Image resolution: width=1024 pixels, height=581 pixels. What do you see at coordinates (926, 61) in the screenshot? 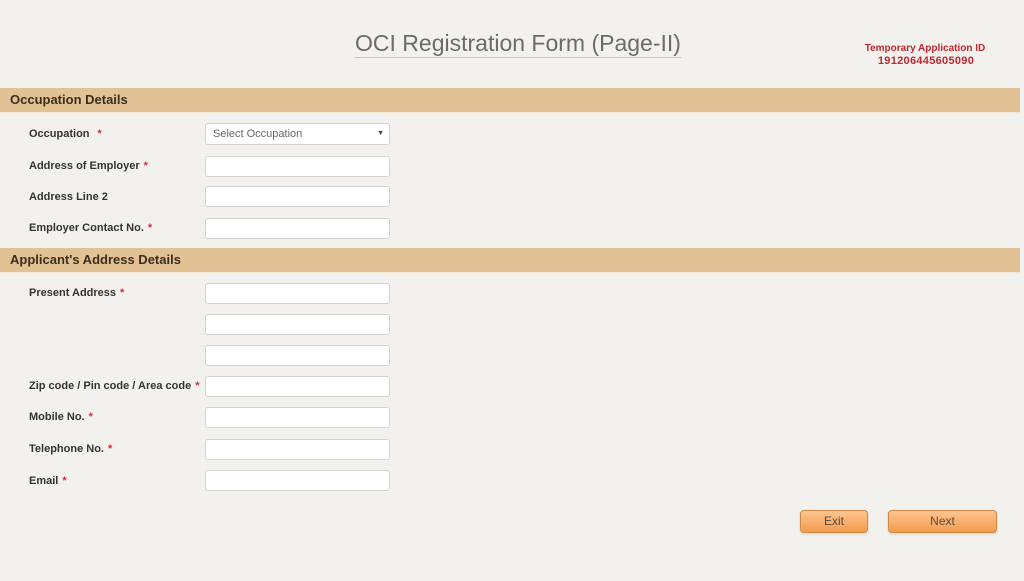
I see `temp-id-value: 191206445605090` at bounding box center [926, 61].